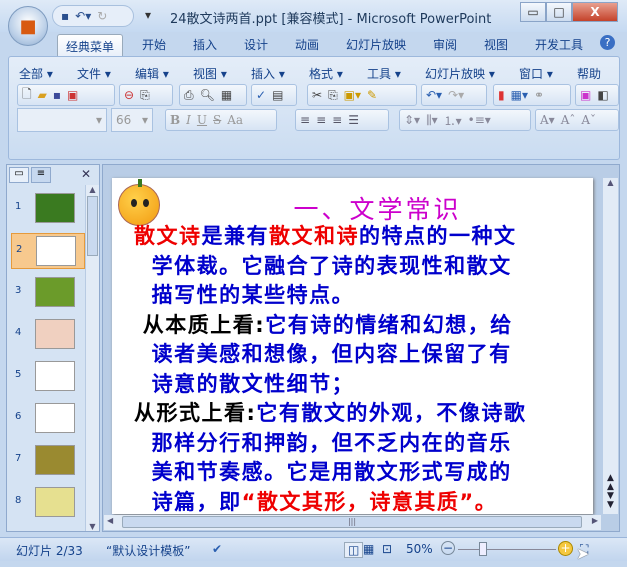 This screenshot has width=627, height=567. What do you see at coordinates (376, 44) in the screenshot?
I see `tab-slideshow: 幻灯片放映` at bounding box center [376, 44].